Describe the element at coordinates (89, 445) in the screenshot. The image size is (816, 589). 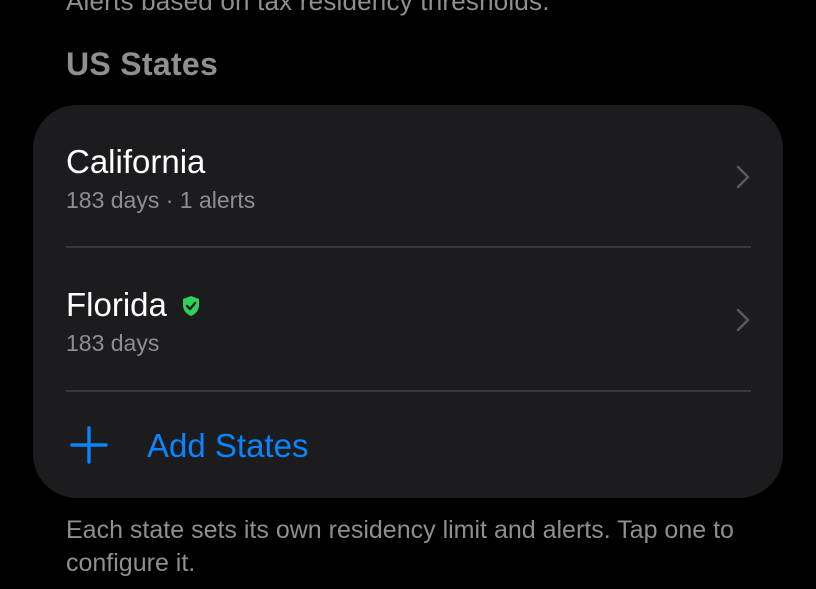
I see `plus-icon` at that location.